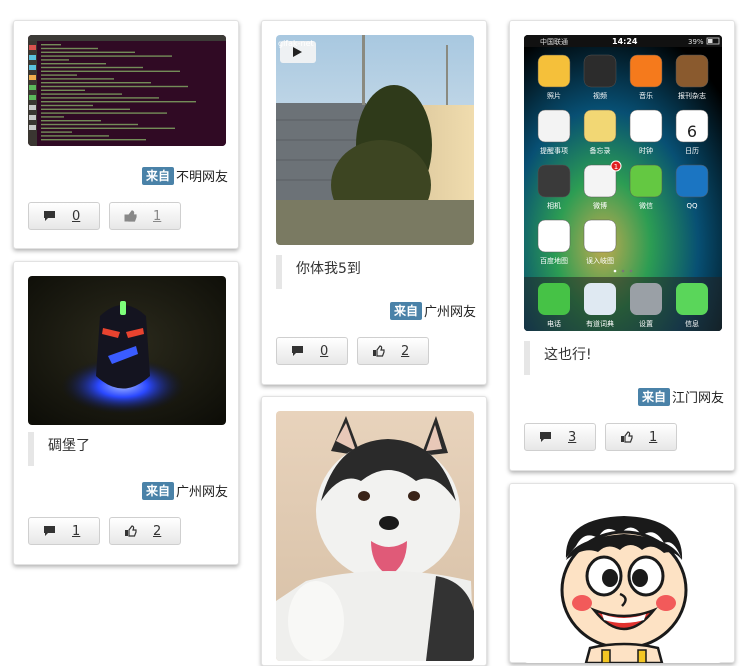  I want to click on wrong-route-icon, so click(600, 236).